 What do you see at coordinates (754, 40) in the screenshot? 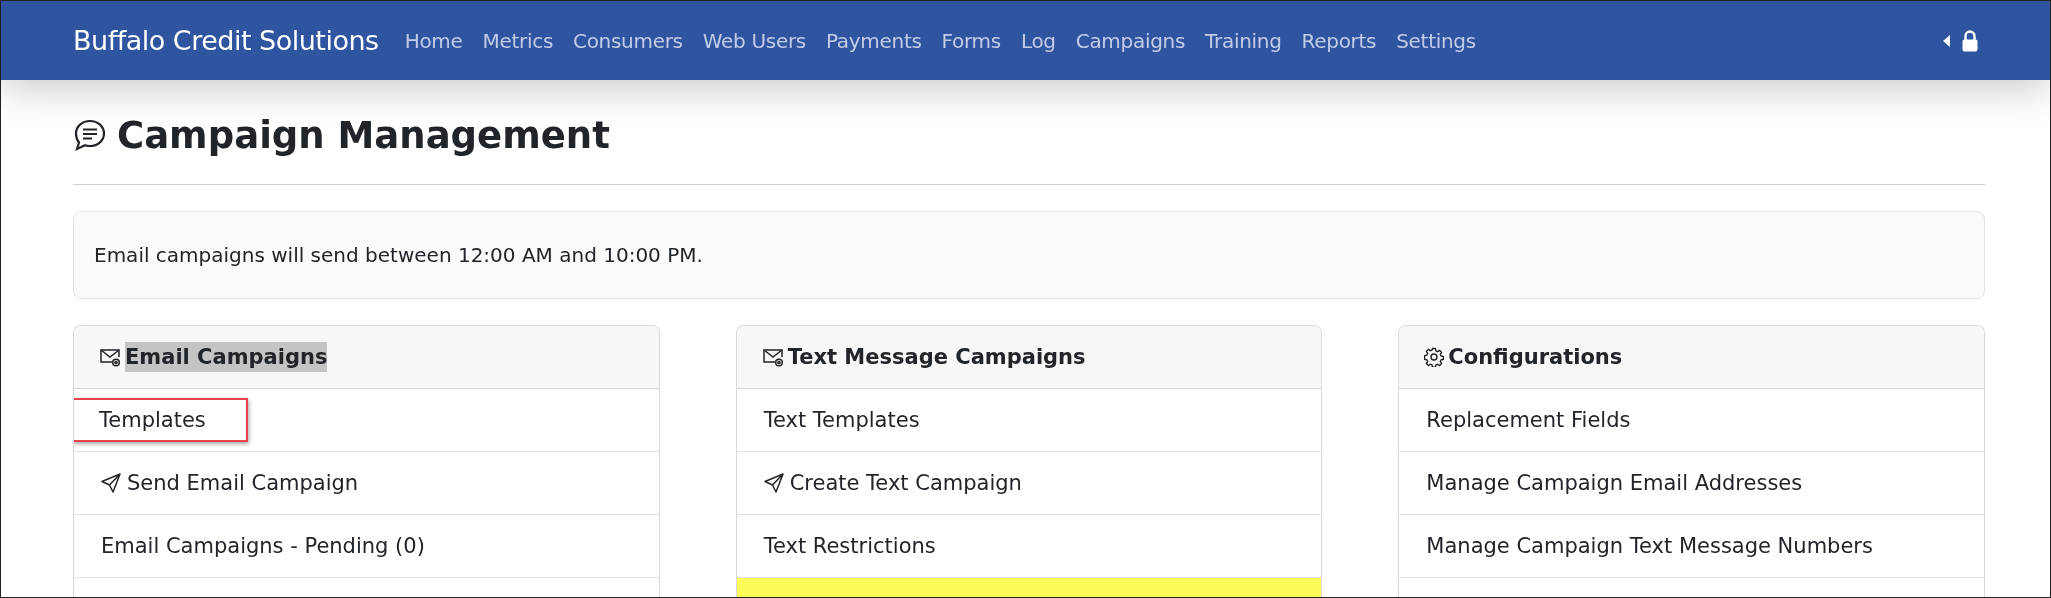
I see `nav-link: Web Users` at bounding box center [754, 40].